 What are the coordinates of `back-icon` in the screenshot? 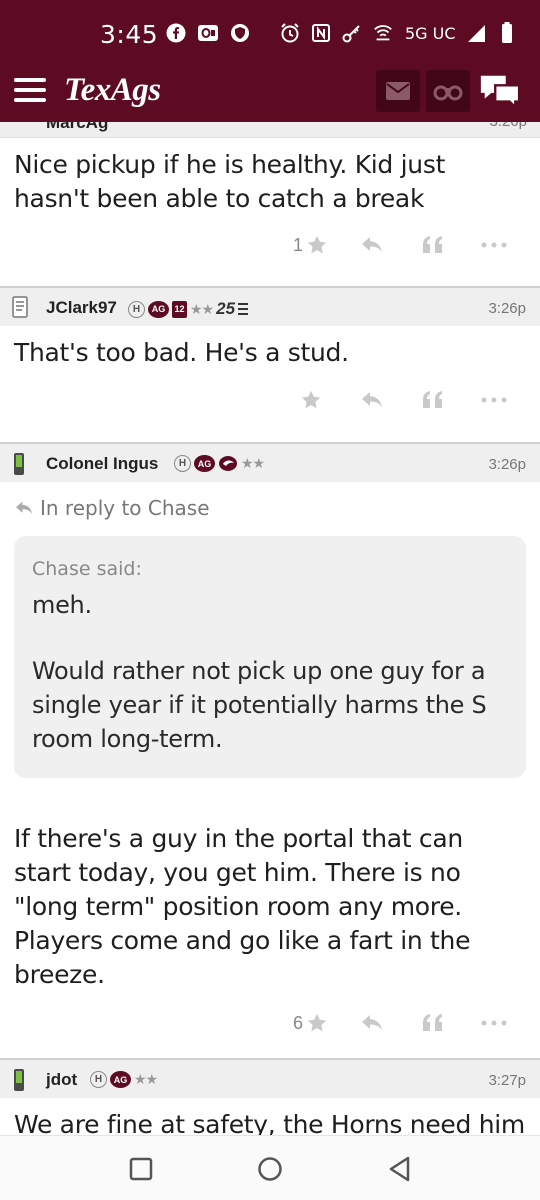 It's located at (399, 1169).